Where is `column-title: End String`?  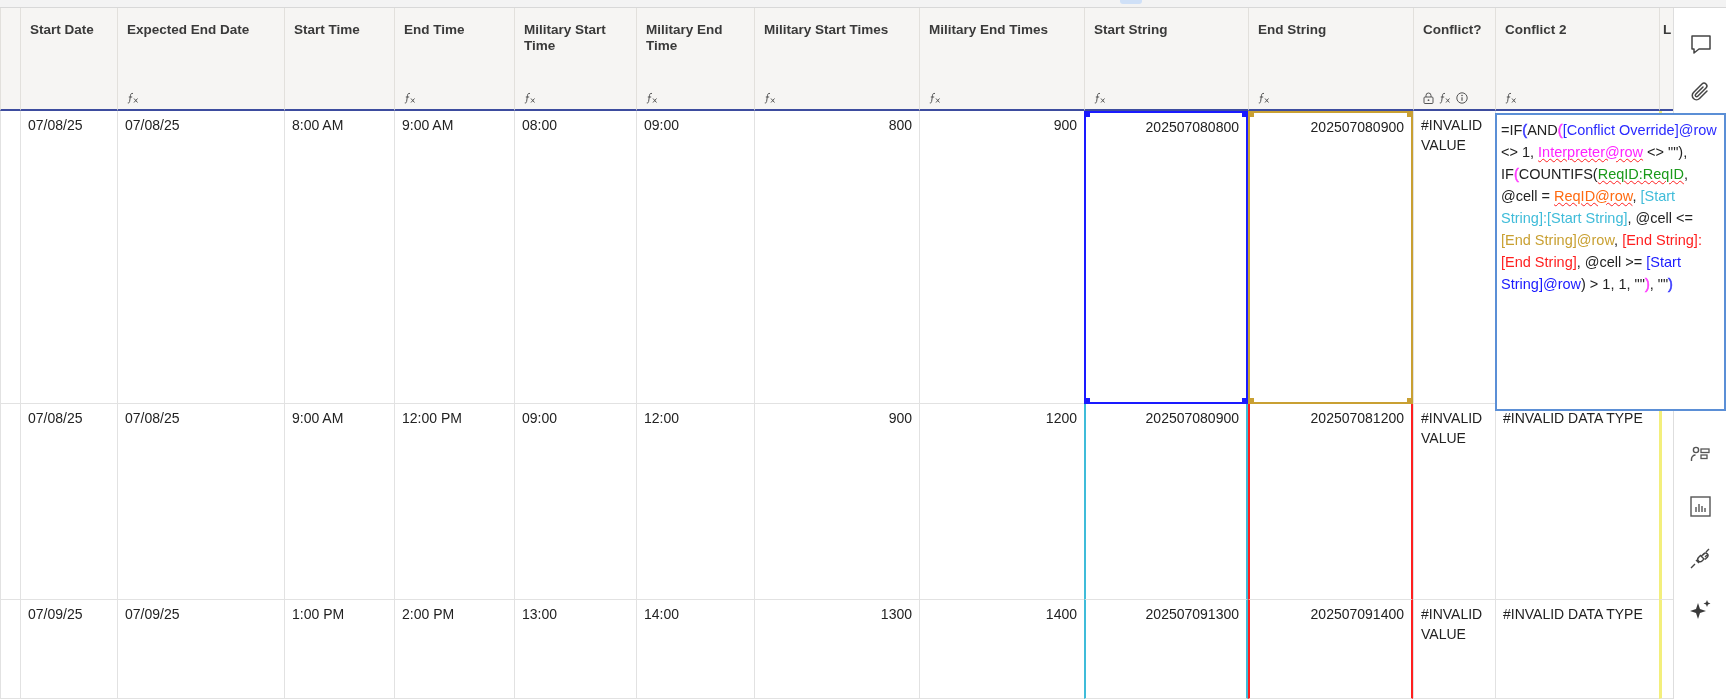 column-title: End String is located at coordinates (1293, 30).